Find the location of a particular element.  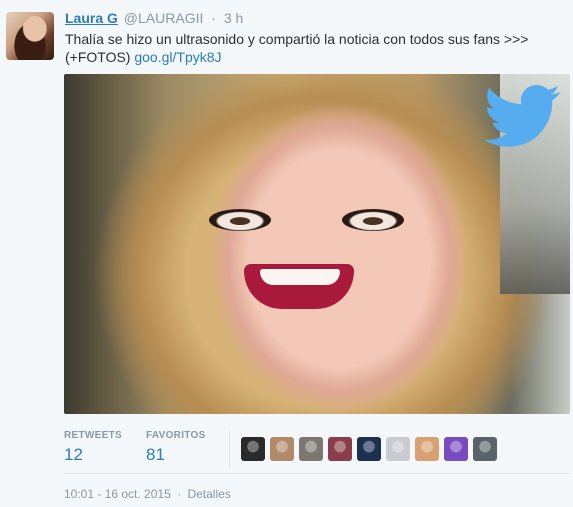

tweet-header: Laura G @LAURAGII · 3 h is located at coordinates (154, 18).